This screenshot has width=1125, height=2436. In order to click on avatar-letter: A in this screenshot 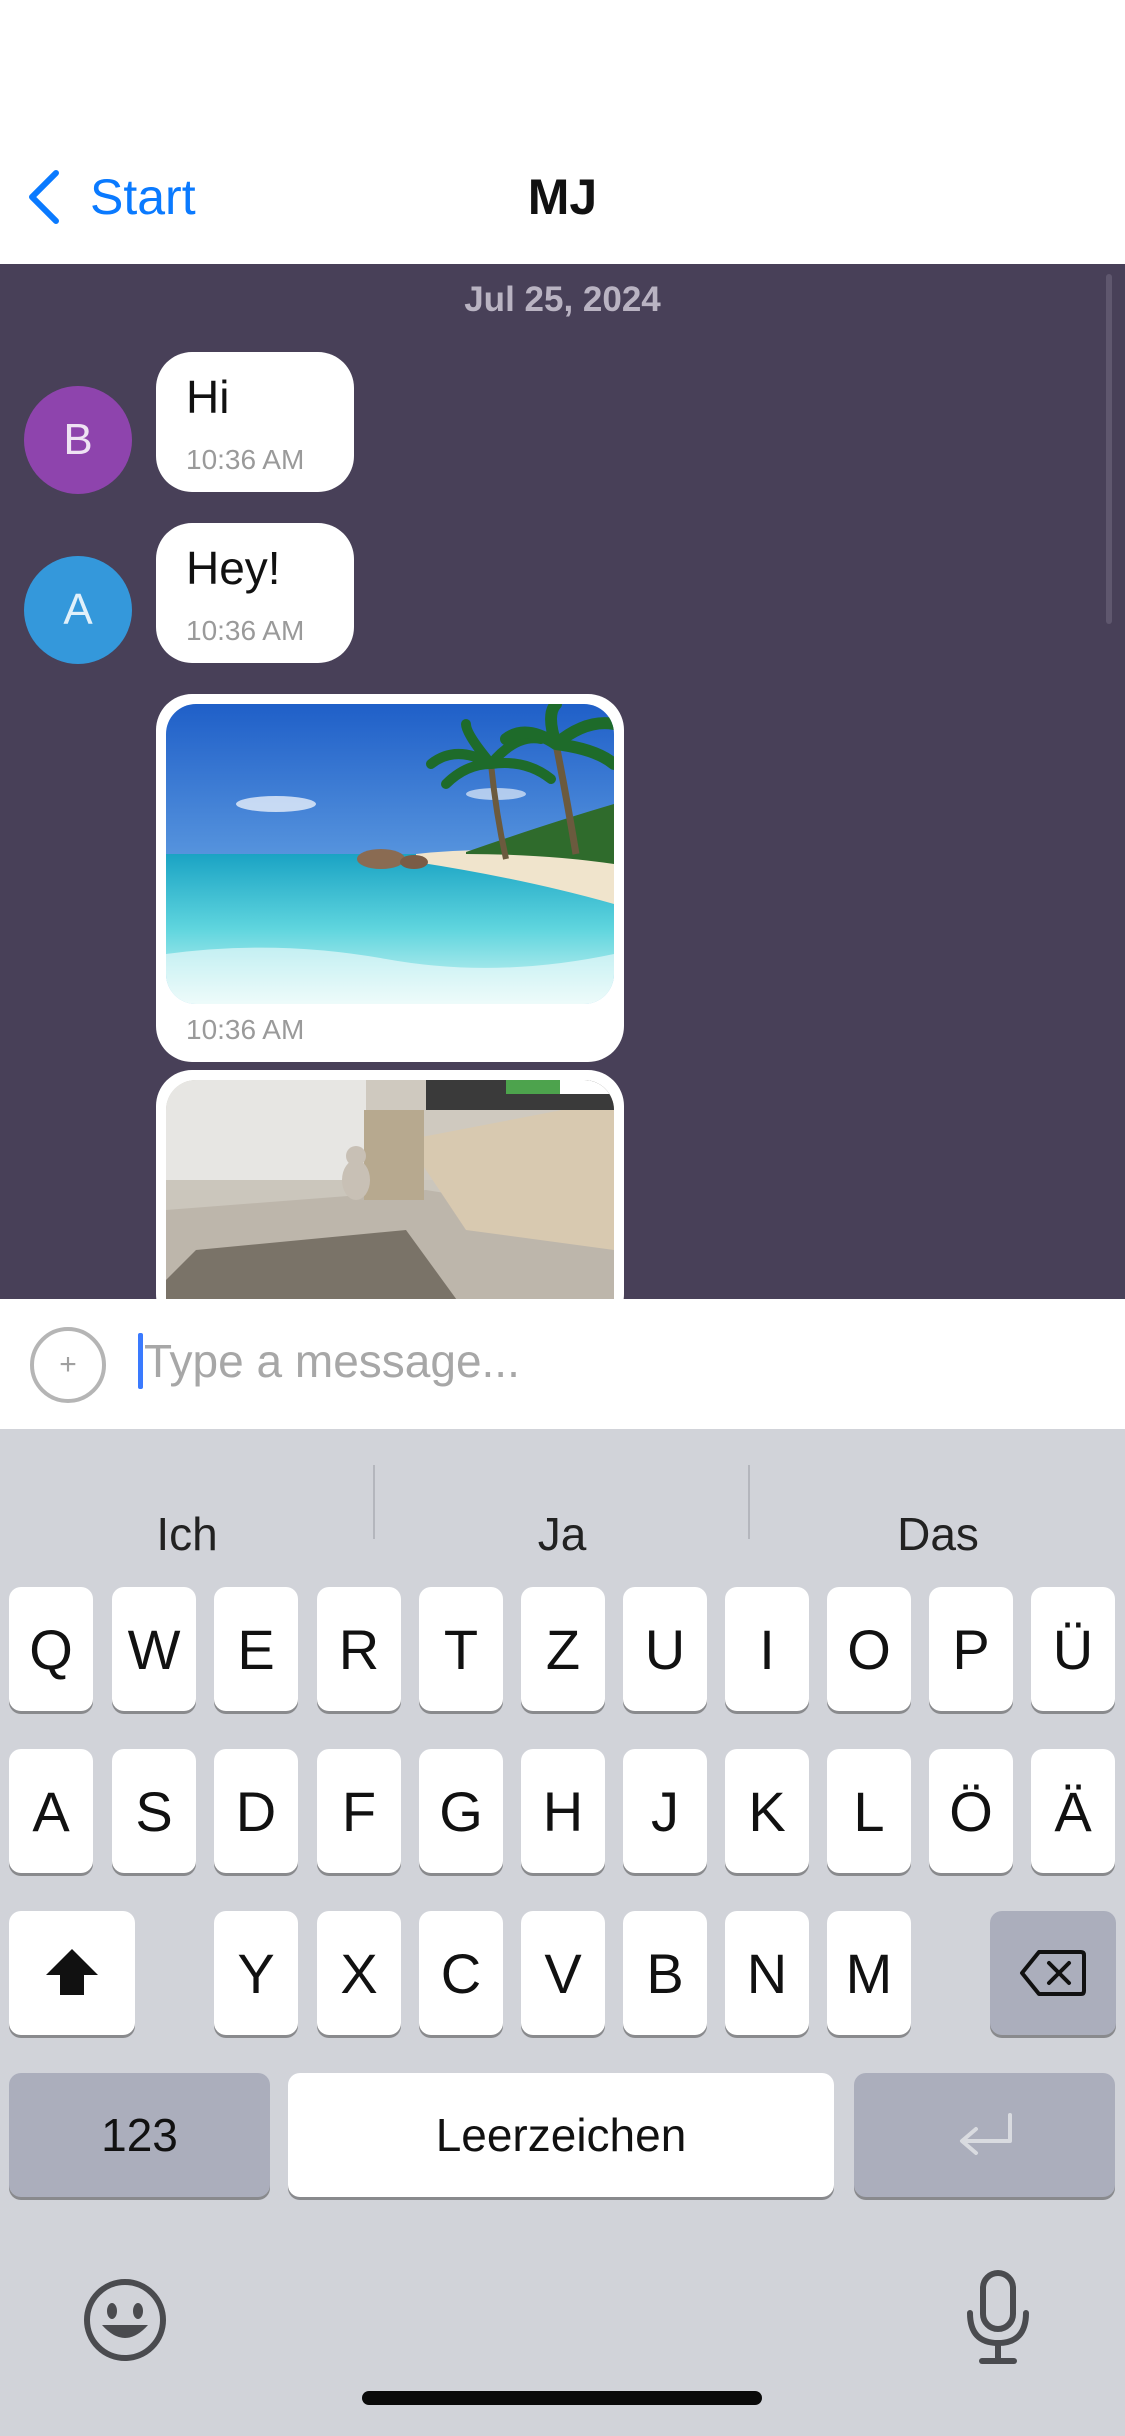, I will do `click(78, 609)`.